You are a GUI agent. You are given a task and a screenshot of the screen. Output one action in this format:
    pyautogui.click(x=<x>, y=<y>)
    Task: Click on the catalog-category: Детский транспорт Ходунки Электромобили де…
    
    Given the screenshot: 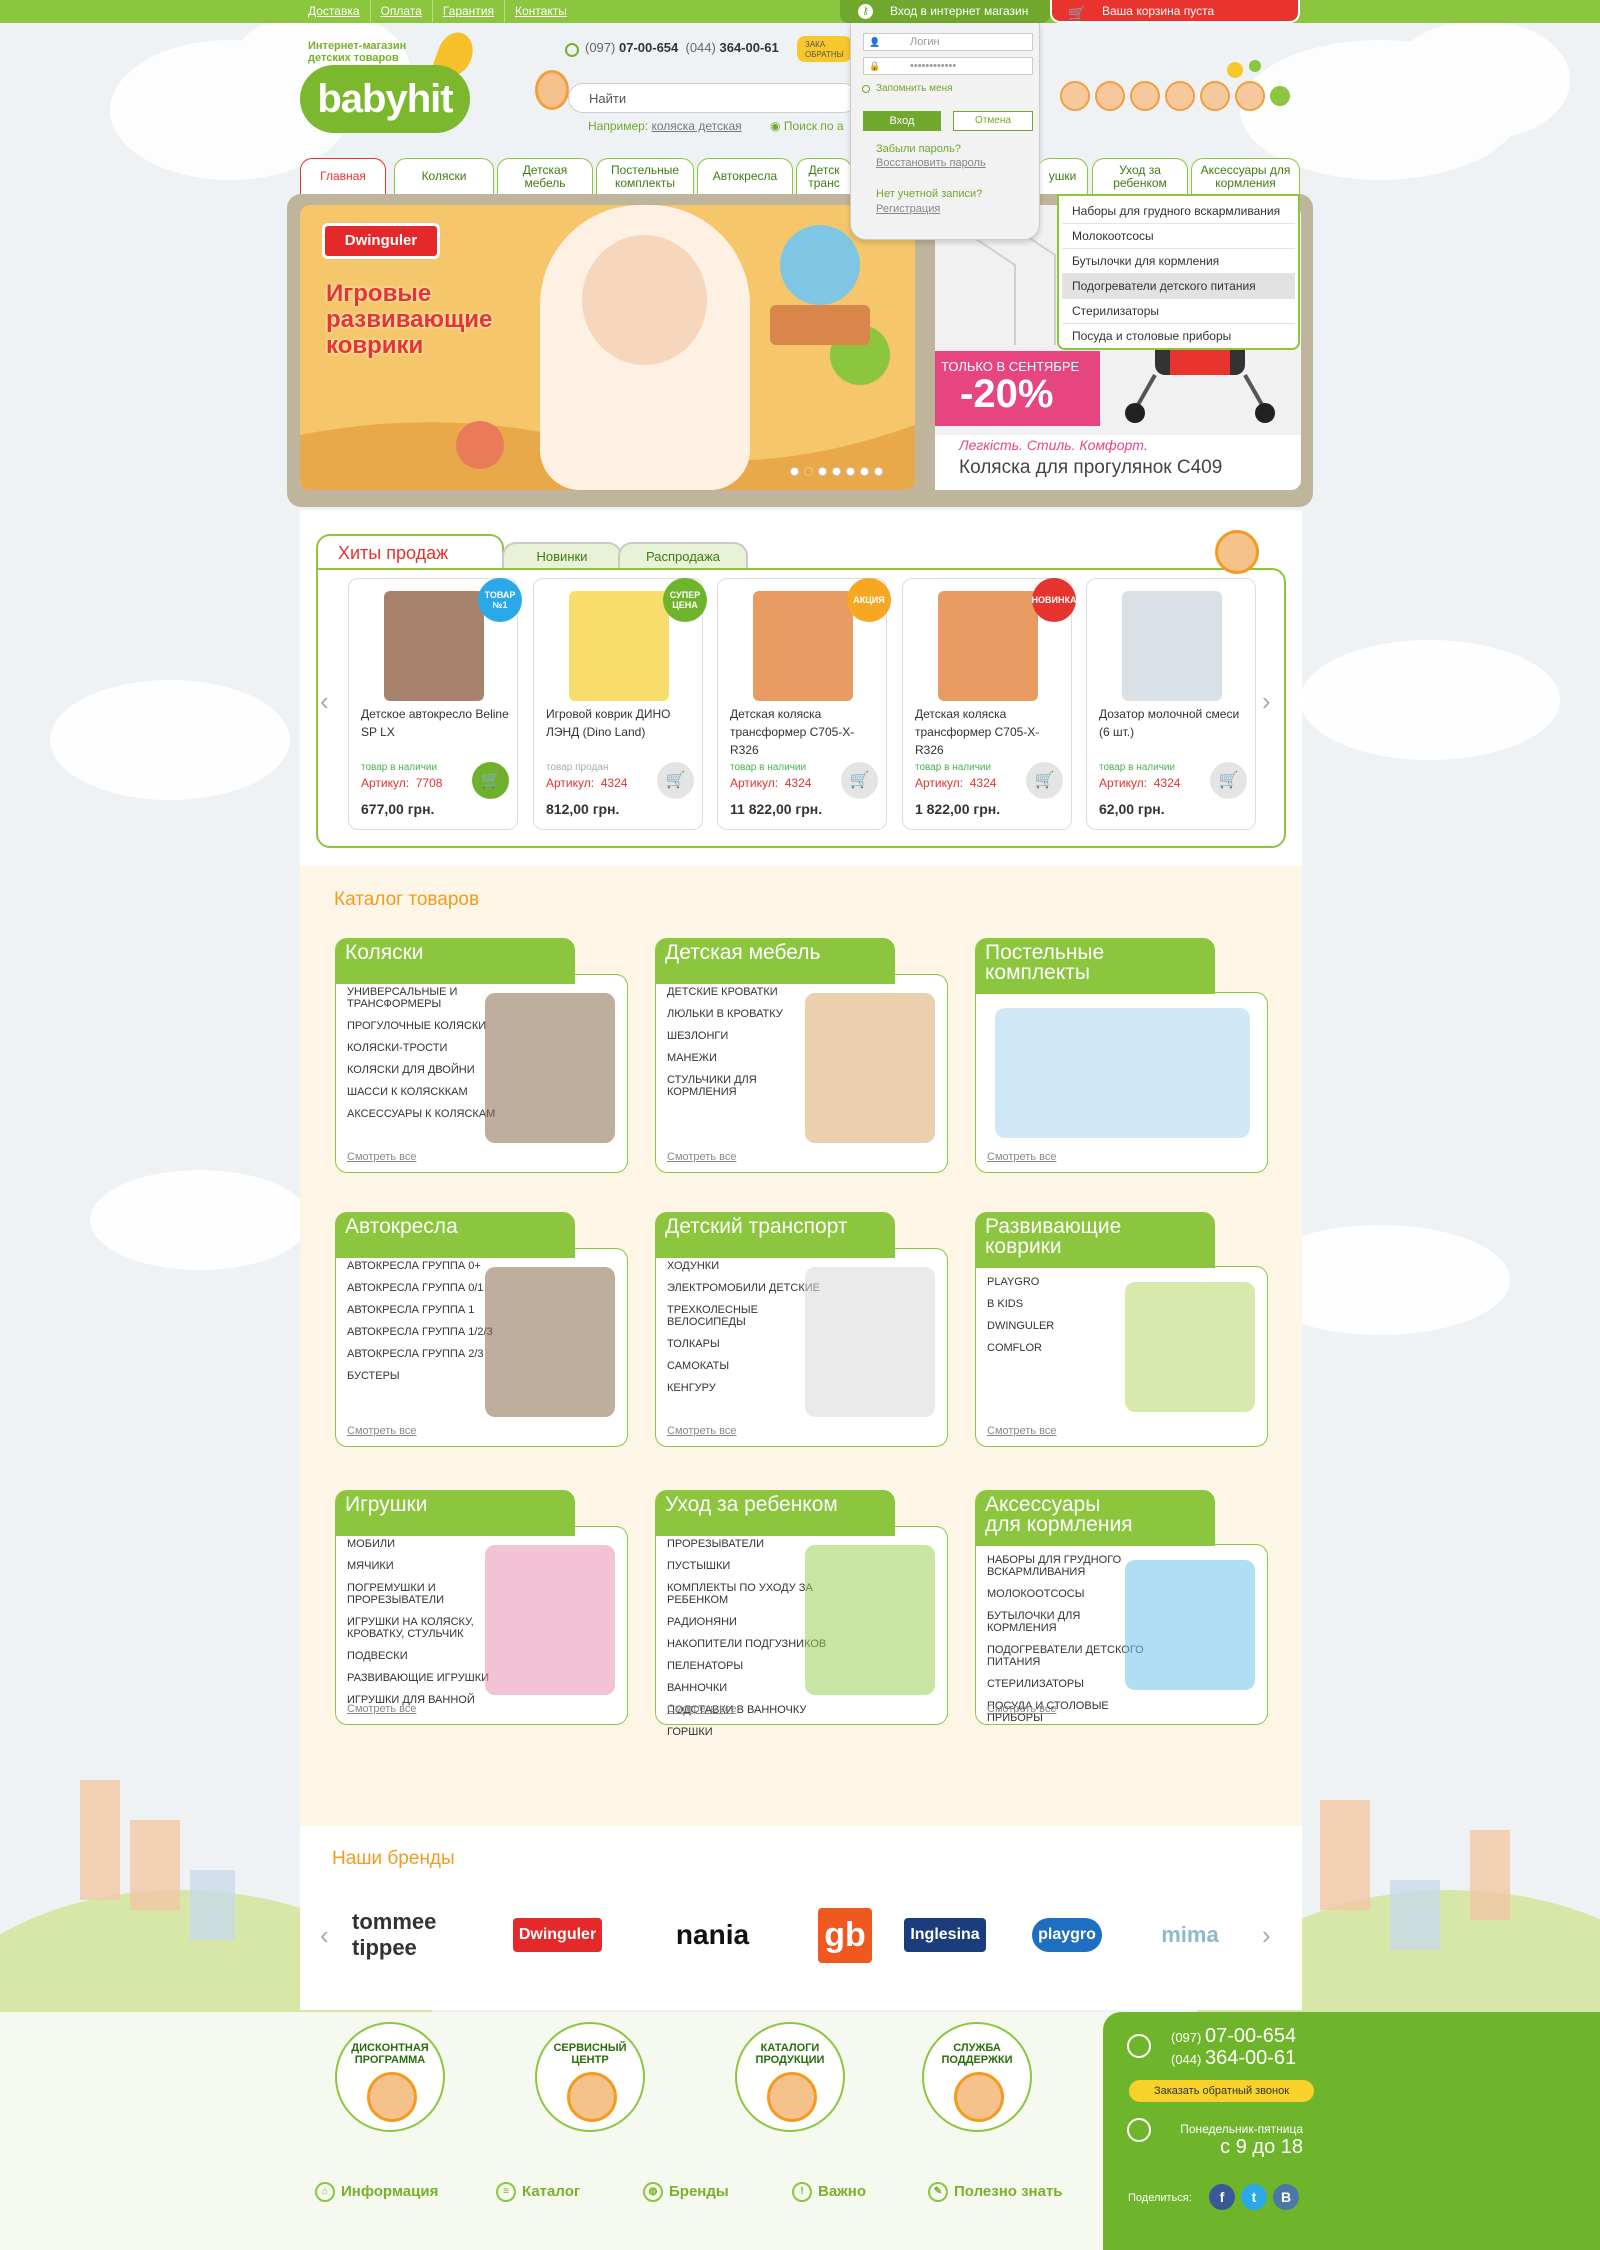 What is the action you would take?
    pyautogui.click(x=802, y=1329)
    